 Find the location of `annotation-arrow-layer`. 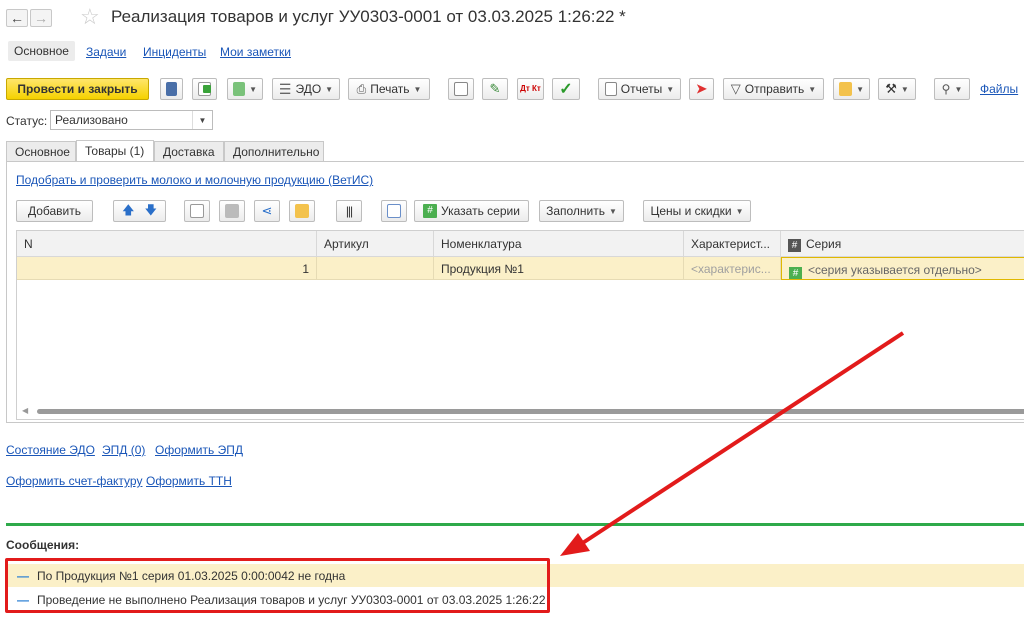

annotation-arrow-layer is located at coordinates (732, 443).